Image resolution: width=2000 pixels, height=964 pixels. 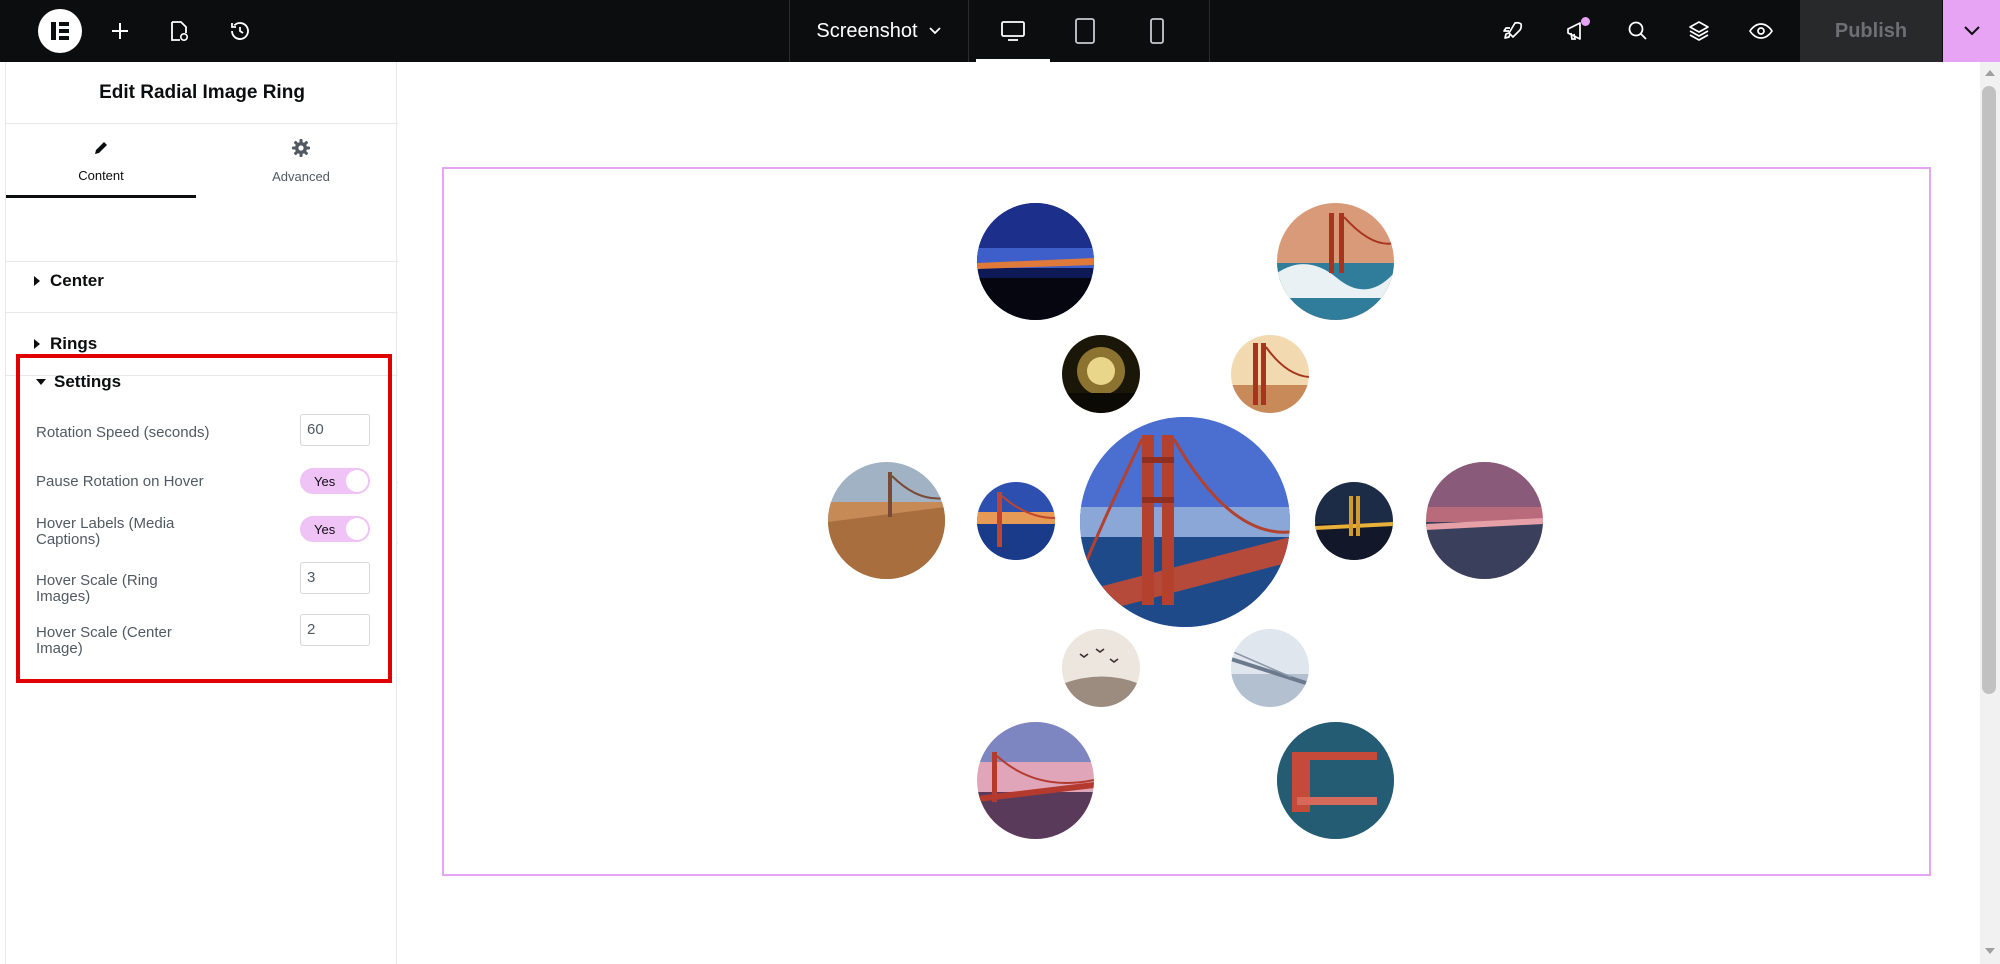 What do you see at coordinates (97, 588) in the screenshot?
I see `hover-scale-ring-label: Hover Scale (Ring Images)` at bounding box center [97, 588].